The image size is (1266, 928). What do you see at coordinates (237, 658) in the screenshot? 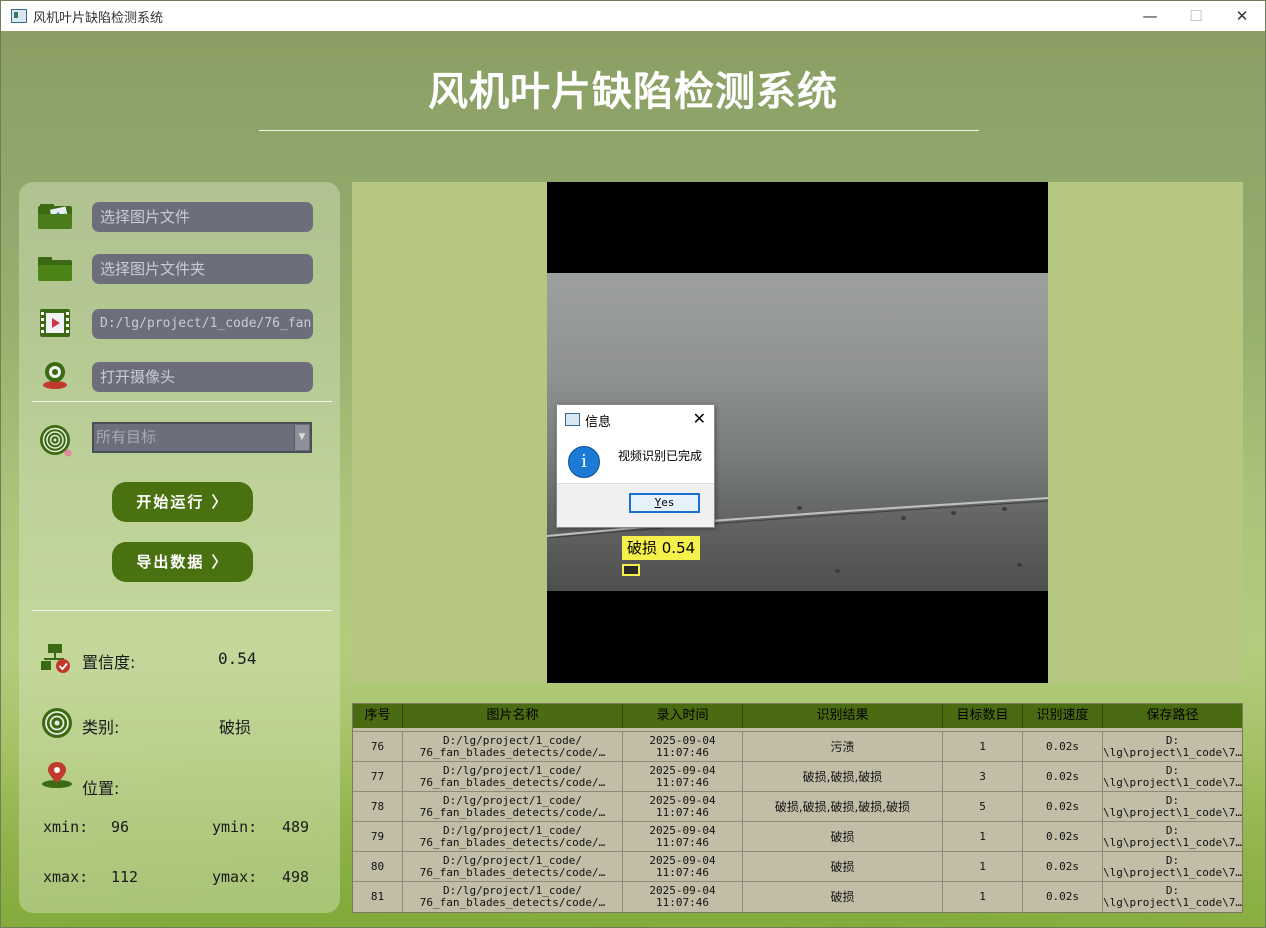
I see `confidence-value: 0.54` at bounding box center [237, 658].